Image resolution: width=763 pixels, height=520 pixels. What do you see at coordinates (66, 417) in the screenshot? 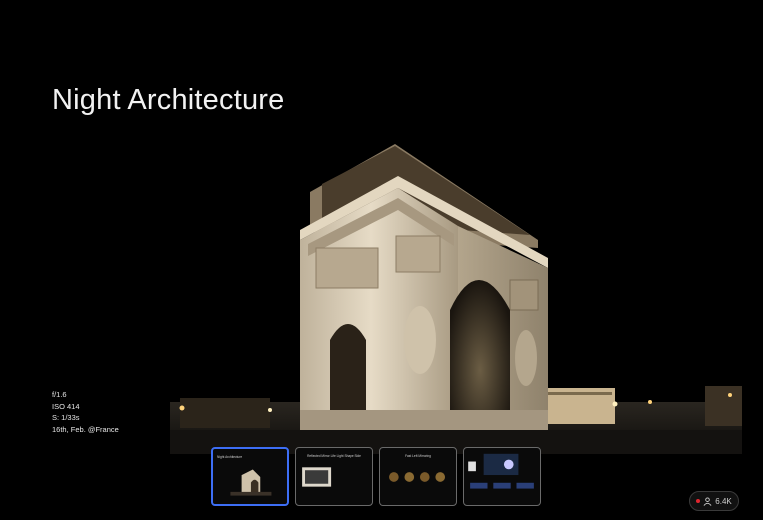
I see `exif-shutter: S: 1/33s` at bounding box center [66, 417].